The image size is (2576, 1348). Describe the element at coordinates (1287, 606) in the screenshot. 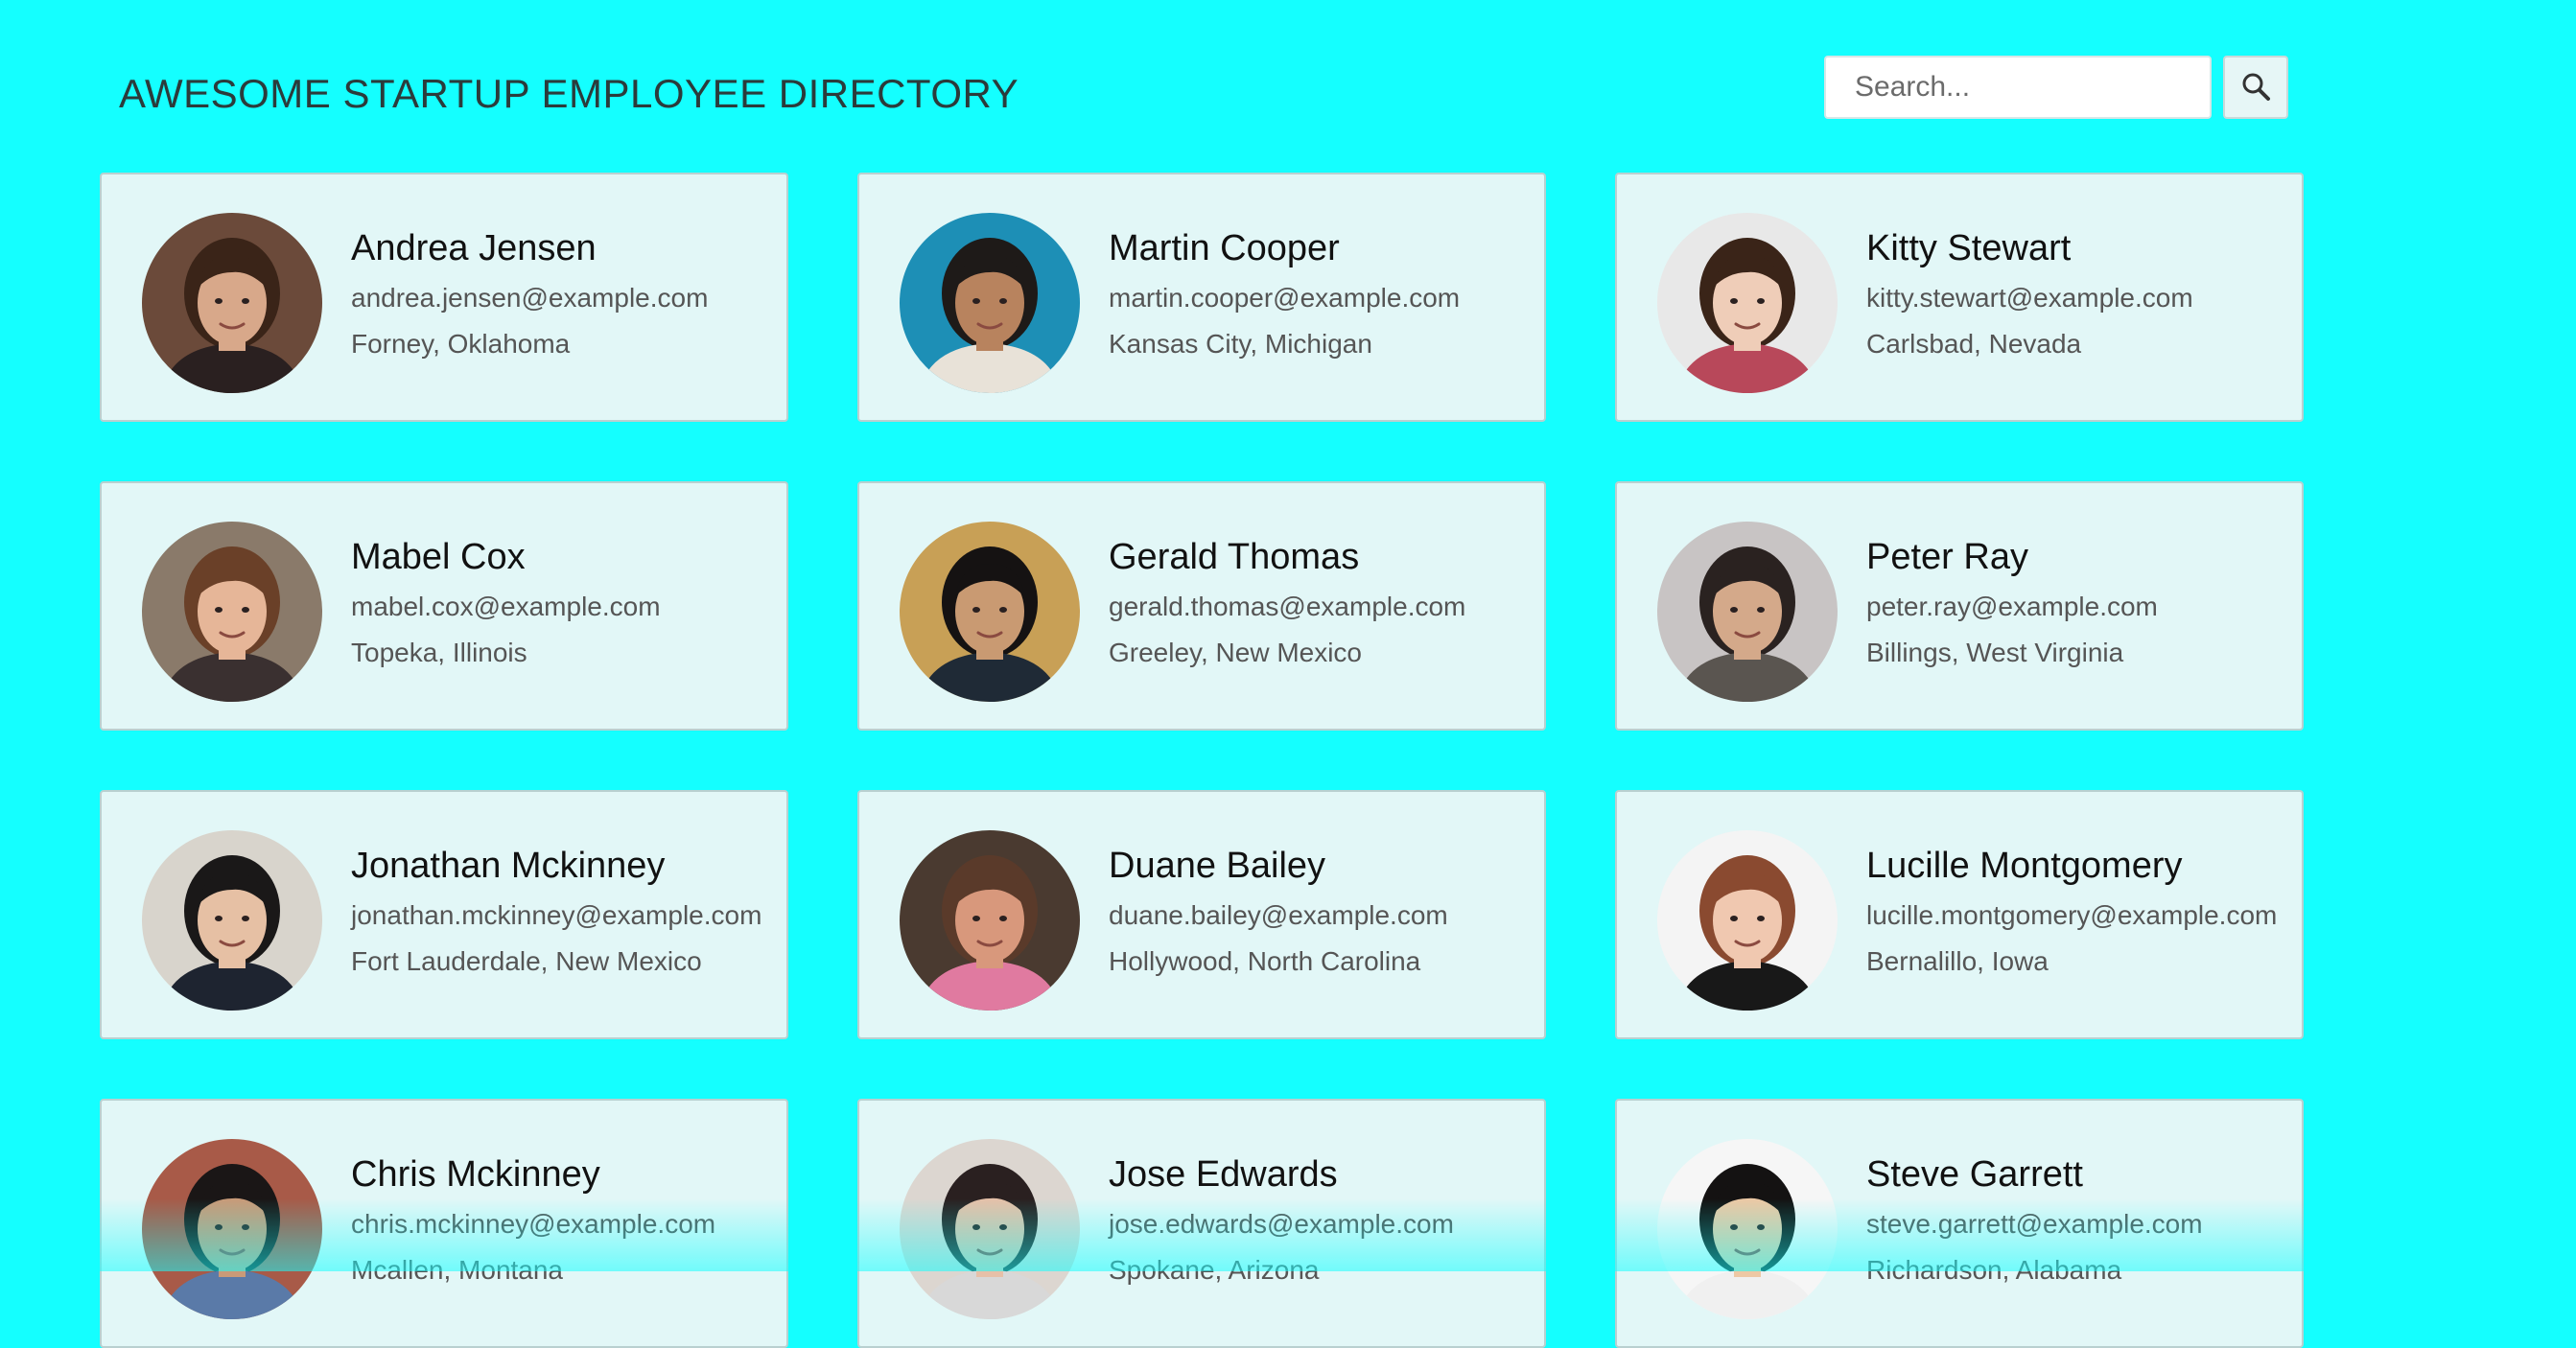

I see `employee-email: gerald.thomas@example.com` at that location.